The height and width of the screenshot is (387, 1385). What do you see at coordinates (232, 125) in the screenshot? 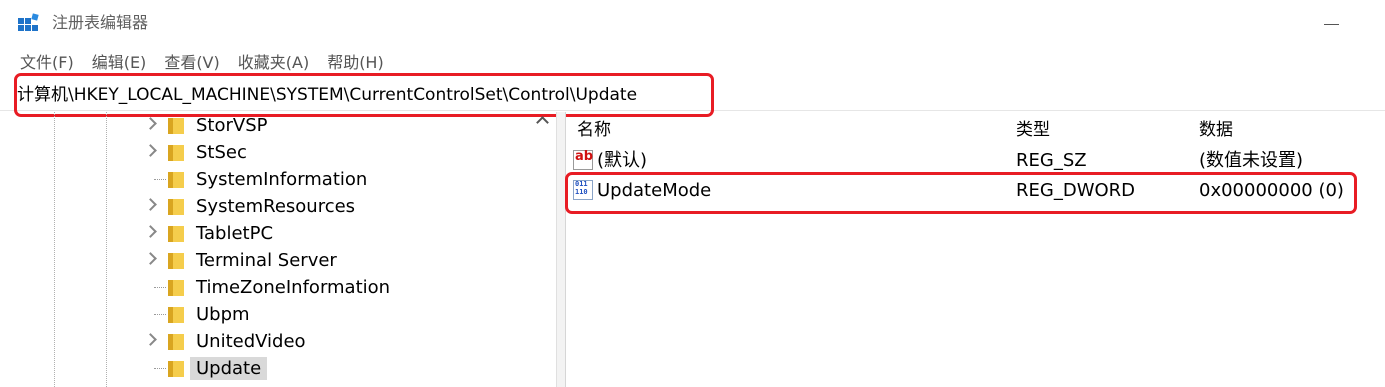
I see `tree-item-label: StorVSP` at bounding box center [232, 125].